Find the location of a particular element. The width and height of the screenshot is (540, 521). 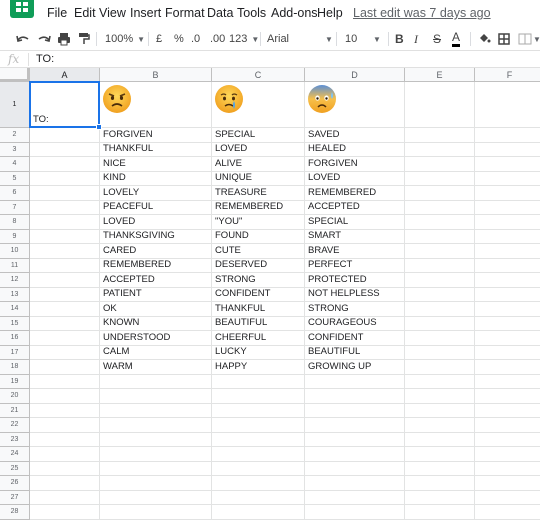

cell-d19 is located at coordinates (355, 381).